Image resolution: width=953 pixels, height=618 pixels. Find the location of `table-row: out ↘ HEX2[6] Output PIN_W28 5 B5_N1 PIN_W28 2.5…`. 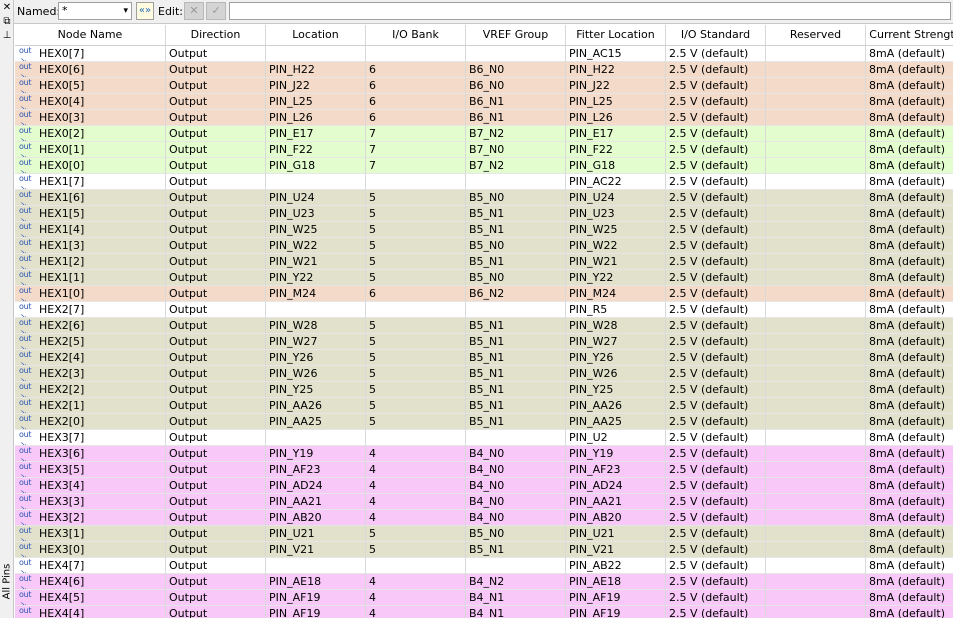

table-row: out ↘ HEX2[6] Output PIN_W28 5 B5_N1 PIN_W28 2.5… is located at coordinates (484, 326).